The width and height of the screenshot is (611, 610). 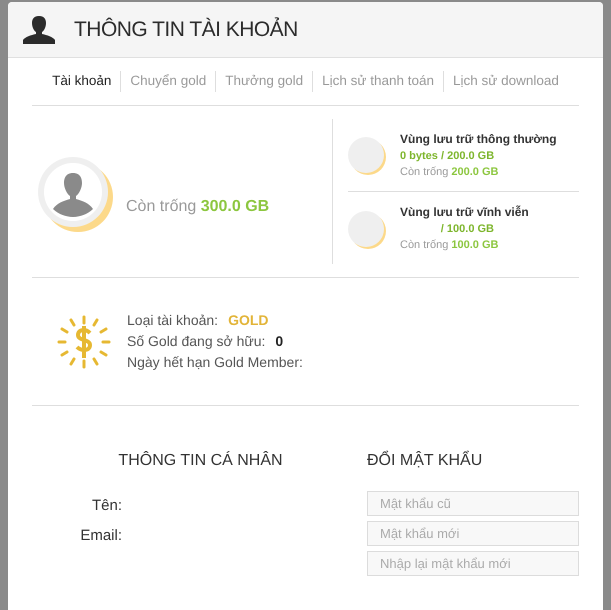 What do you see at coordinates (215, 362) in the screenshot?
I see `info-label: Ngày hết hạn Gold Member:` at bounding box center [215, 362].